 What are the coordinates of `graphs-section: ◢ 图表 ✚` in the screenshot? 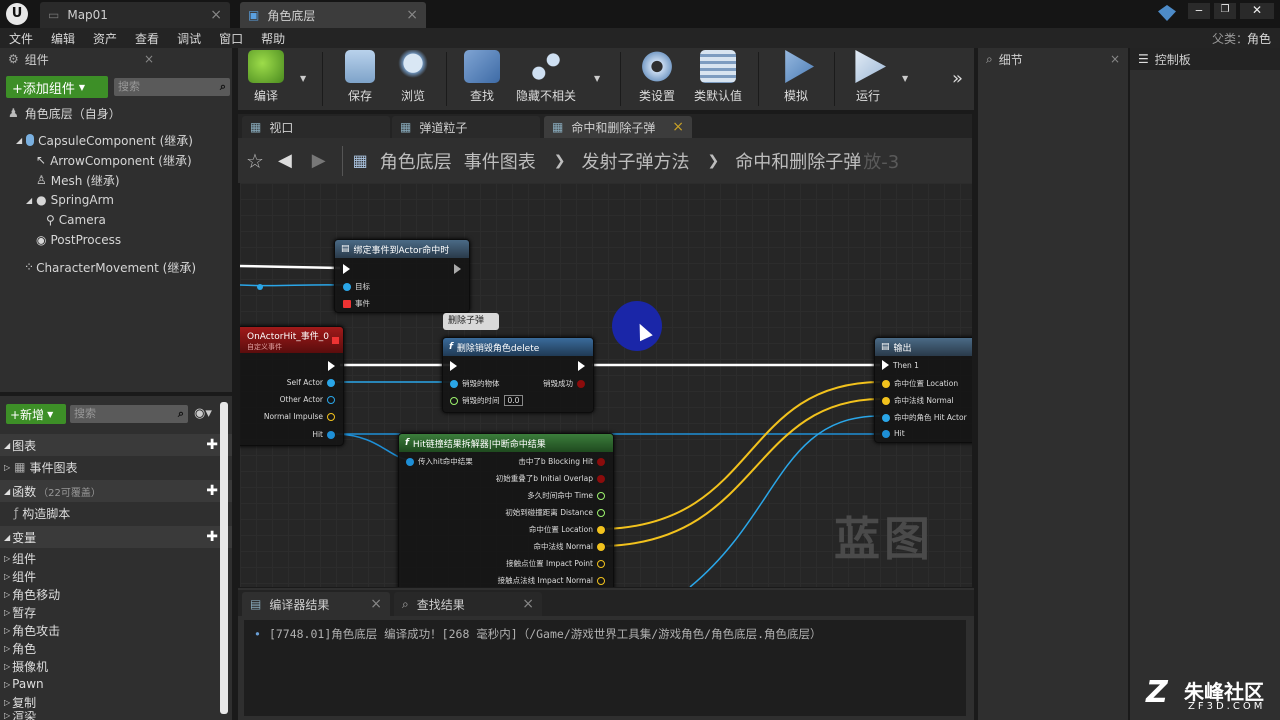 It's located at (116, 445).